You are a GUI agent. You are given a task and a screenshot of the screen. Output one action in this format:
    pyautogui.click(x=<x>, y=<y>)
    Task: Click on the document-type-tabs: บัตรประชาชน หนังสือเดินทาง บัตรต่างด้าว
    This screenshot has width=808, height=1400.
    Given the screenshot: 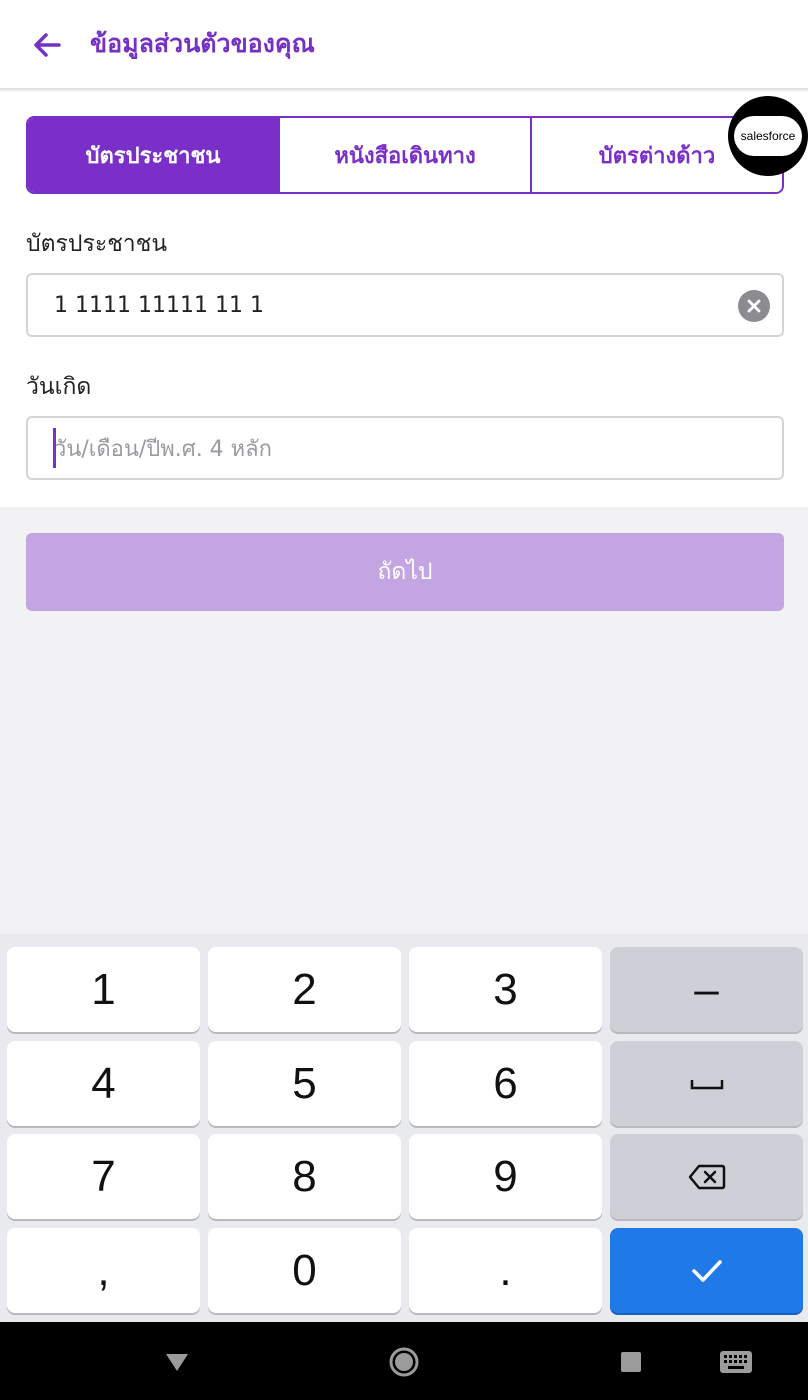 What is the action you would take?
    pyautogui.click(x=405, y=155)
    